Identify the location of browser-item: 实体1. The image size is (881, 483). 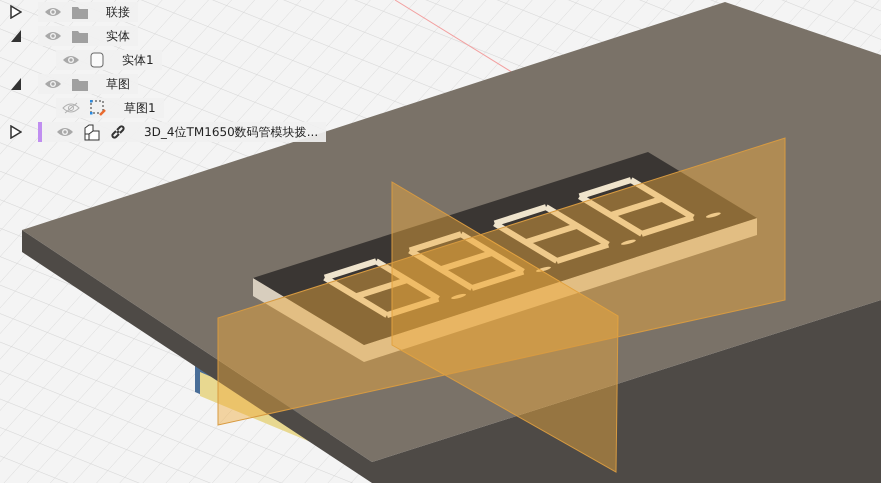
(109, 60).